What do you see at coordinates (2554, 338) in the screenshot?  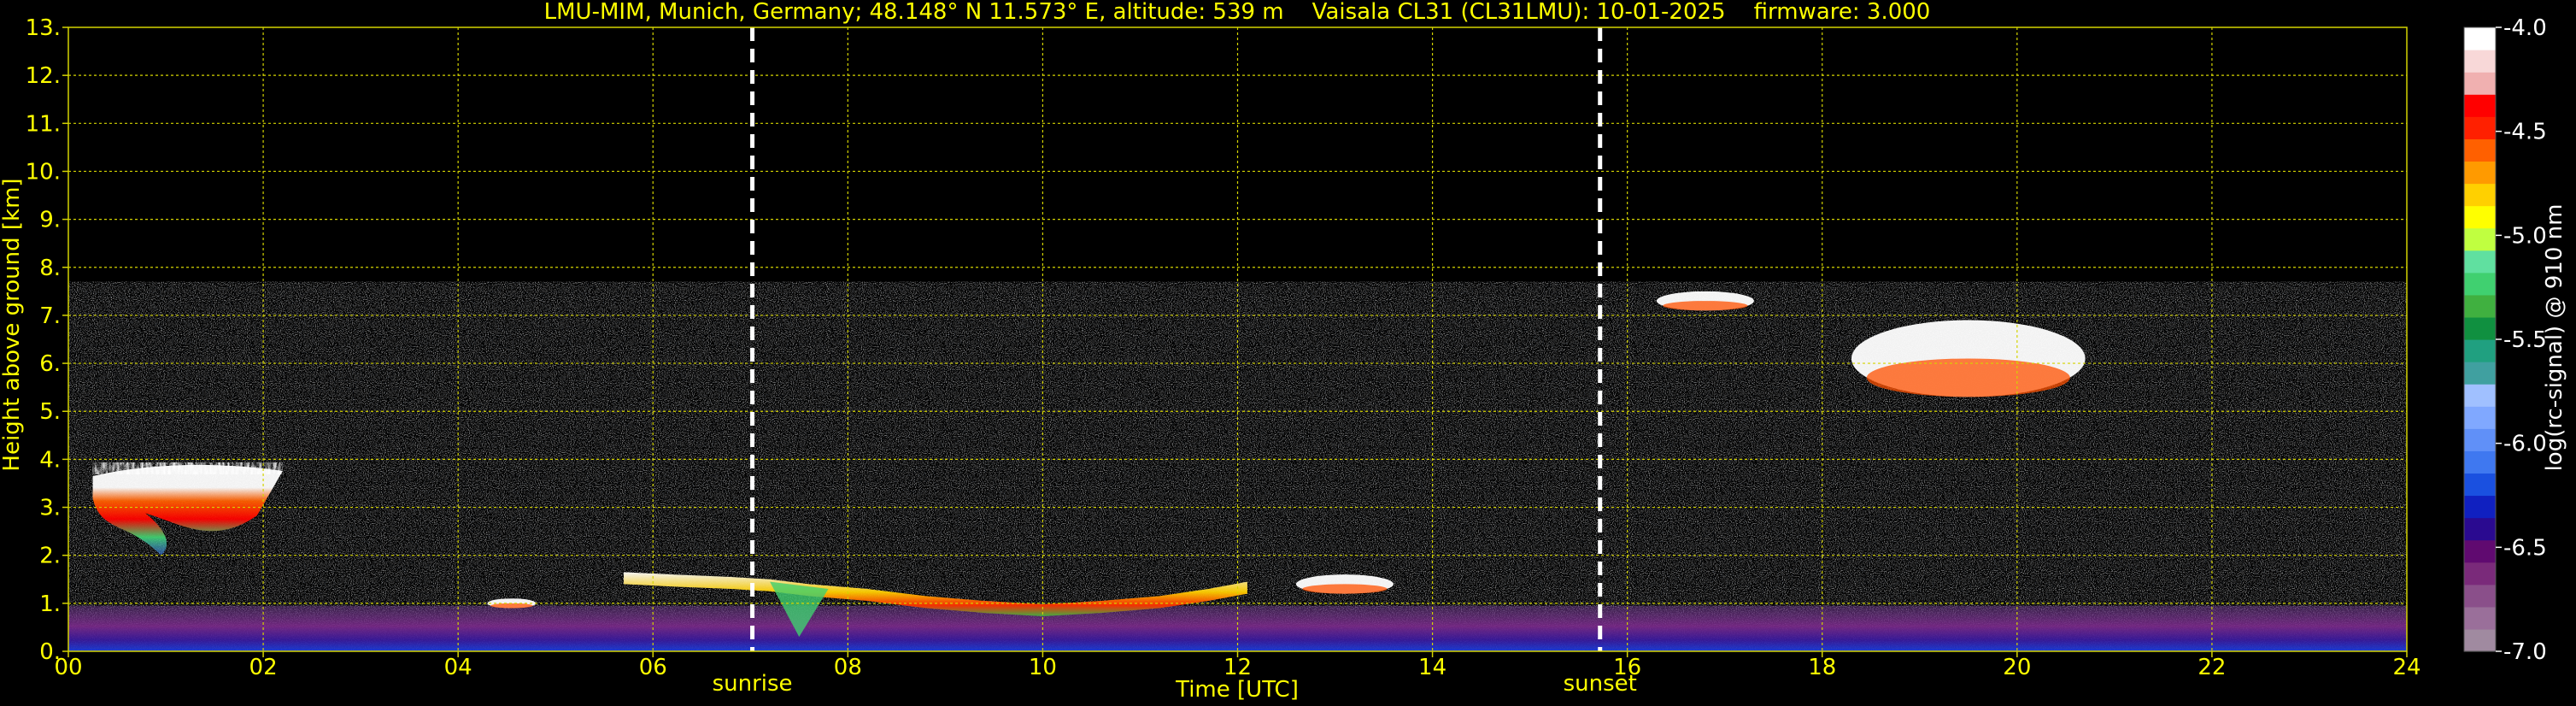 I see `colorbar-label: log(rc-signal) @ 910 nm` at bounding box center [2554, 338].